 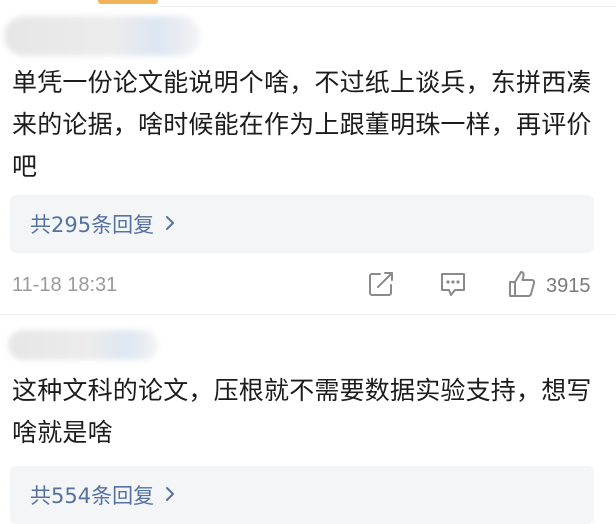 What do you see at coordinates (302, 495) in the screenshot?
I see `view-replies-button: 共554条回复` at bounding box center [302, 495].